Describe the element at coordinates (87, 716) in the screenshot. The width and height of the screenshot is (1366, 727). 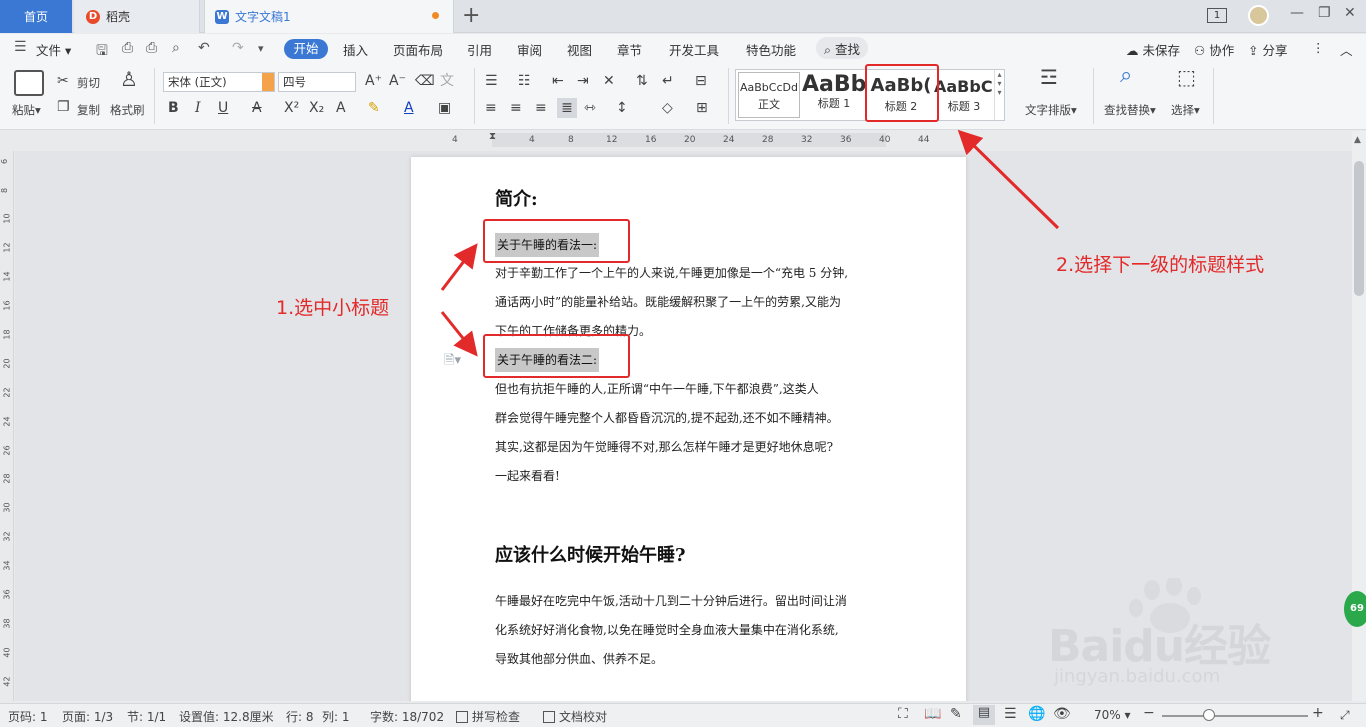
I see `status-pages: 页面: 1/3` at that location.